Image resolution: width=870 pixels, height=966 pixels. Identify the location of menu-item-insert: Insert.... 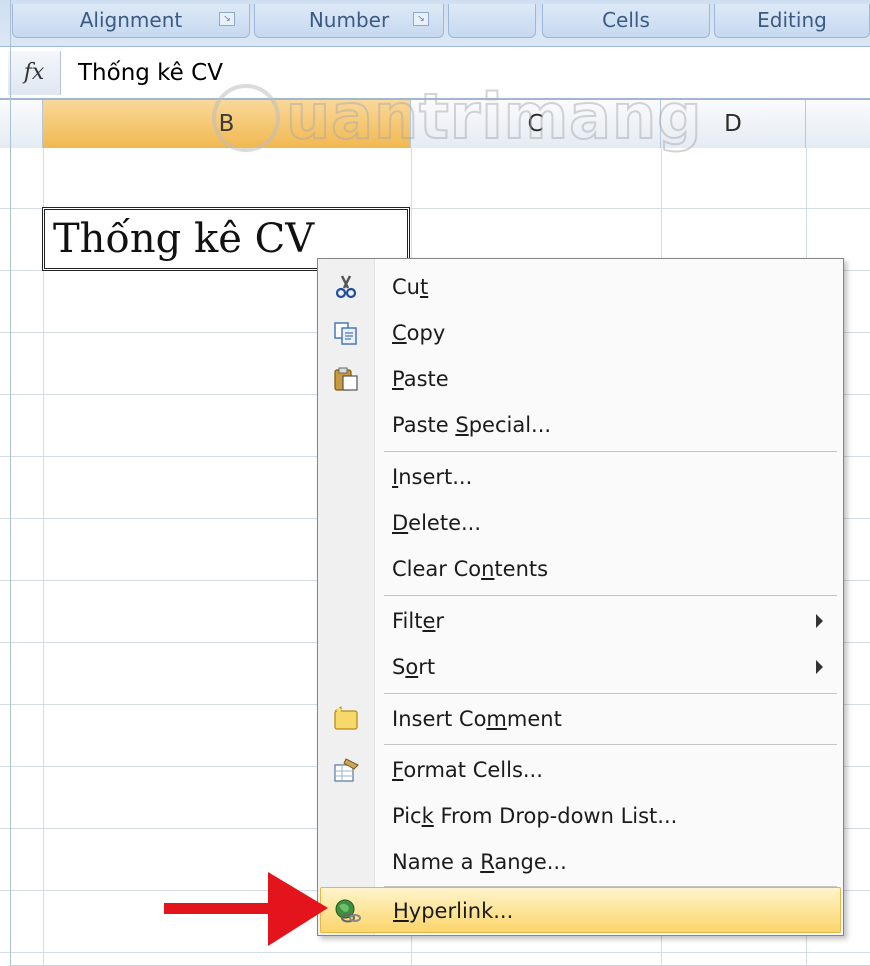
(580, 477).